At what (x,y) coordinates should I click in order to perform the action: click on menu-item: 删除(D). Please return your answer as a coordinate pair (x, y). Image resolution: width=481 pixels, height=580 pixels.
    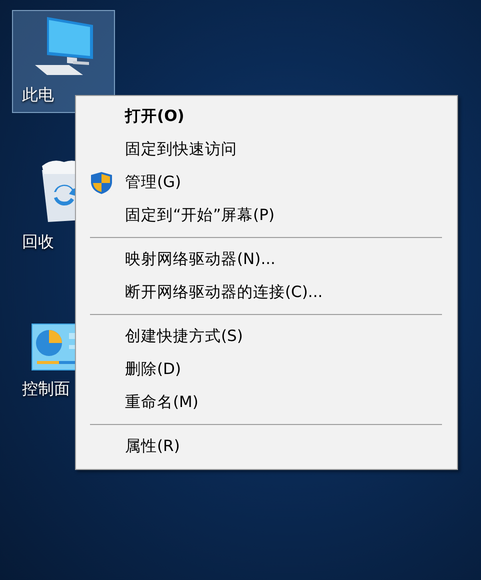
    Looking at the image, I should click on (266, 369).